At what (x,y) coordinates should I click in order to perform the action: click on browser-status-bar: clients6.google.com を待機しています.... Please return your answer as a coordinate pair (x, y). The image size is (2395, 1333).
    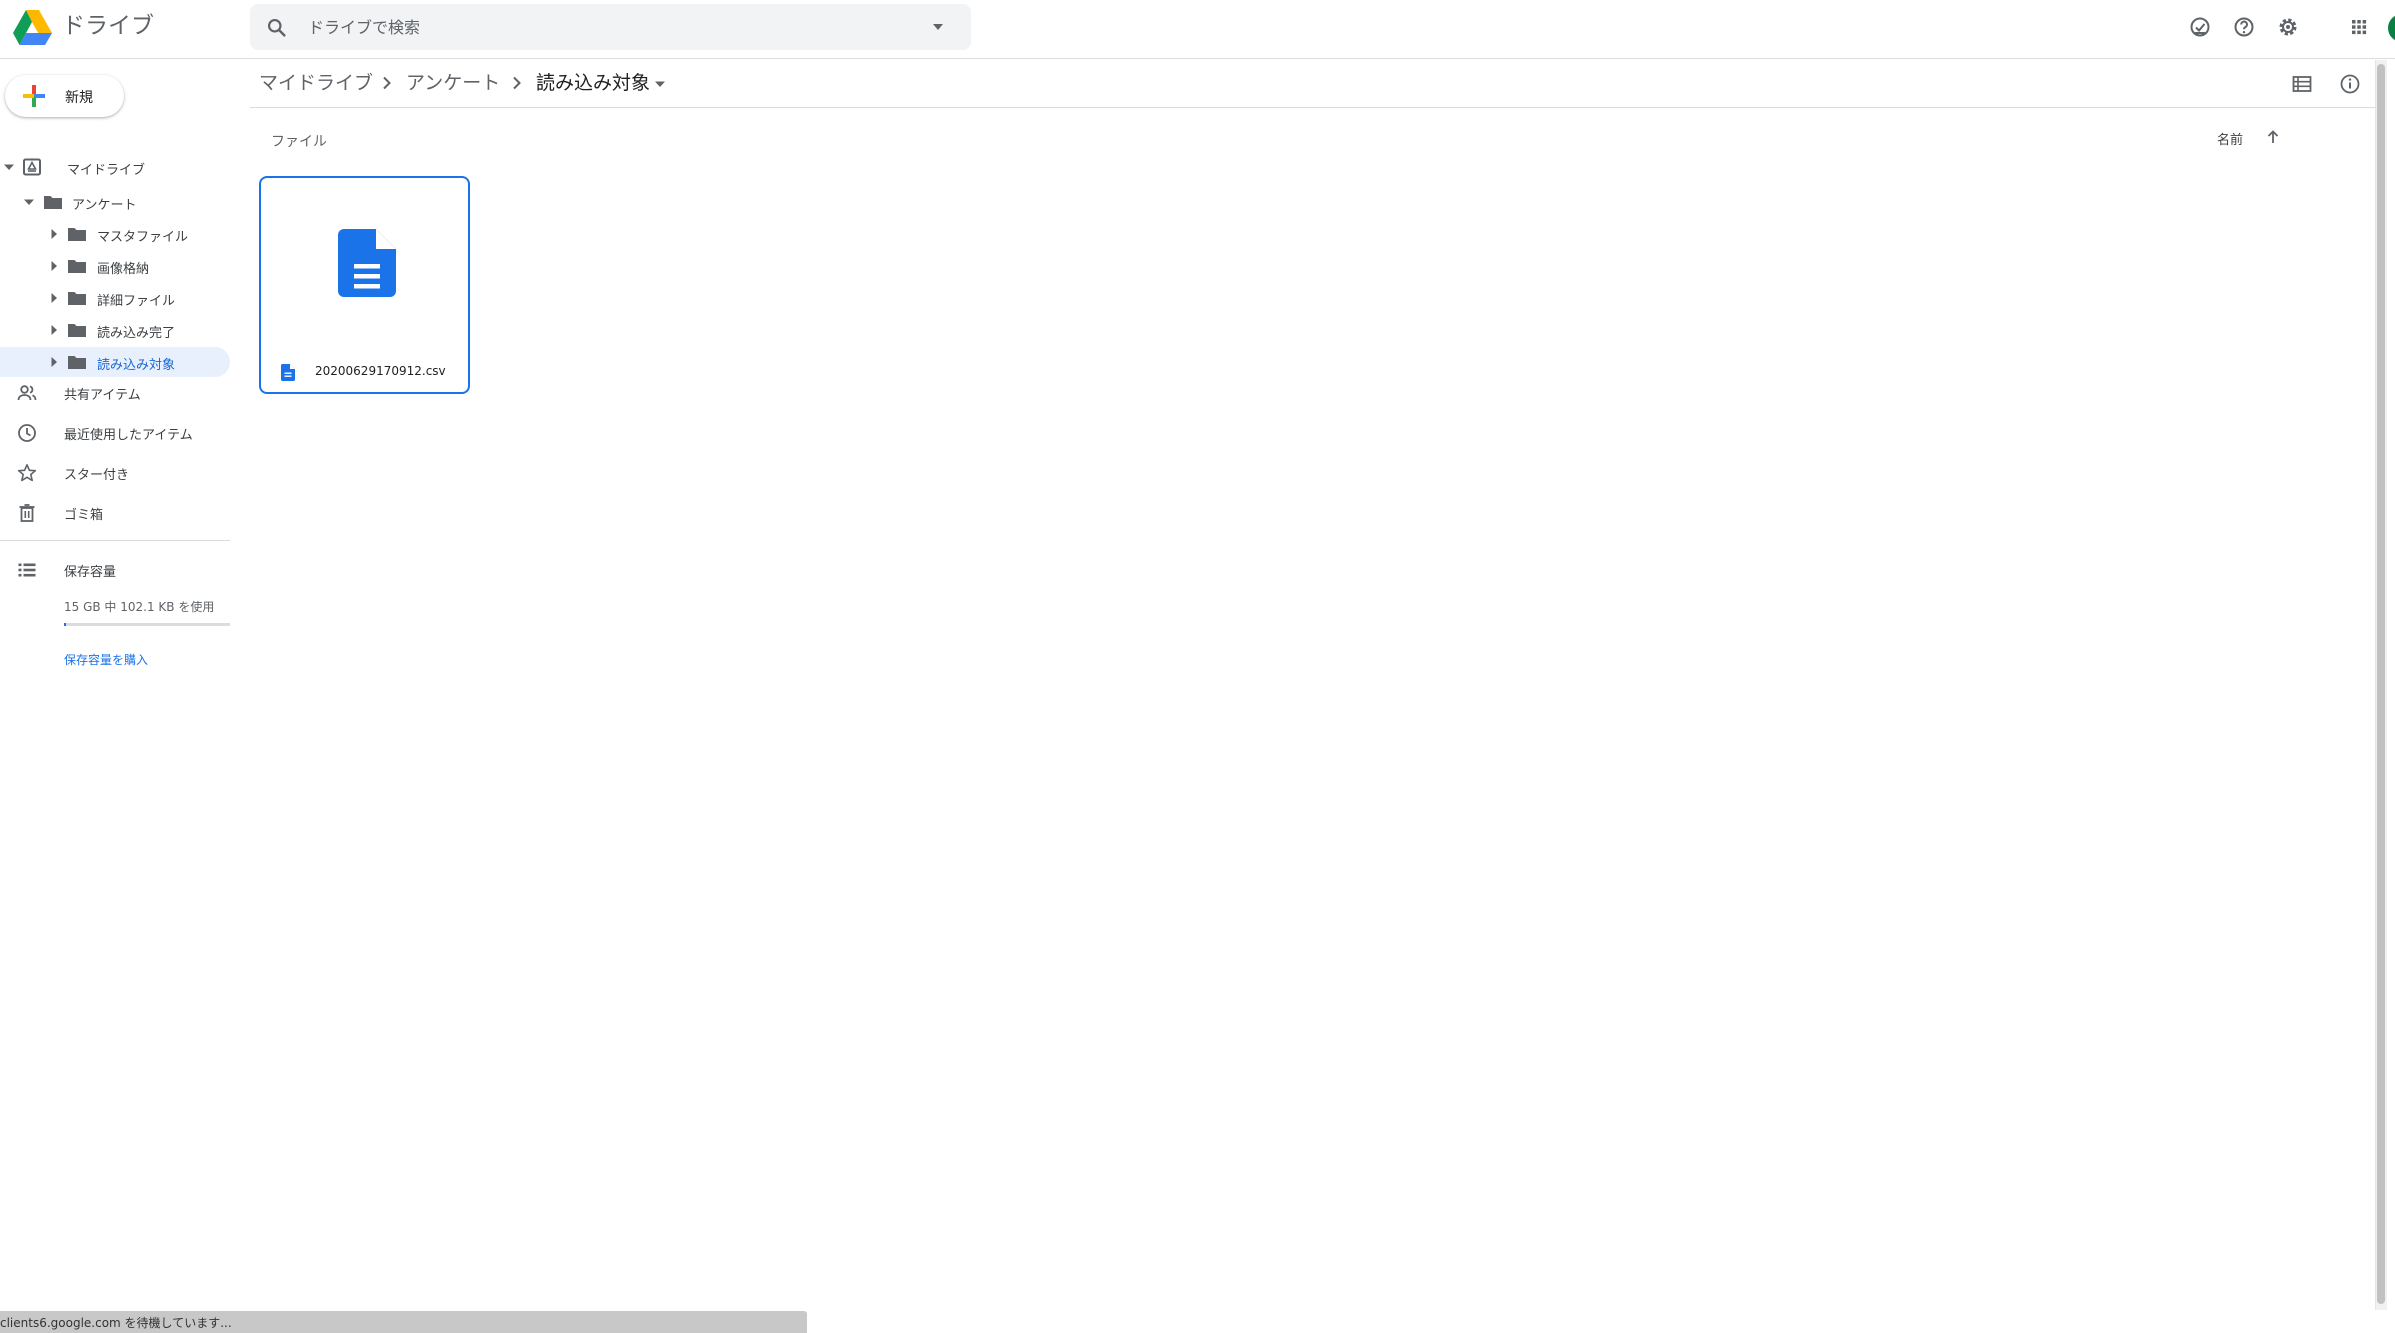
    Looking at the image, I should click on (403, 1322).